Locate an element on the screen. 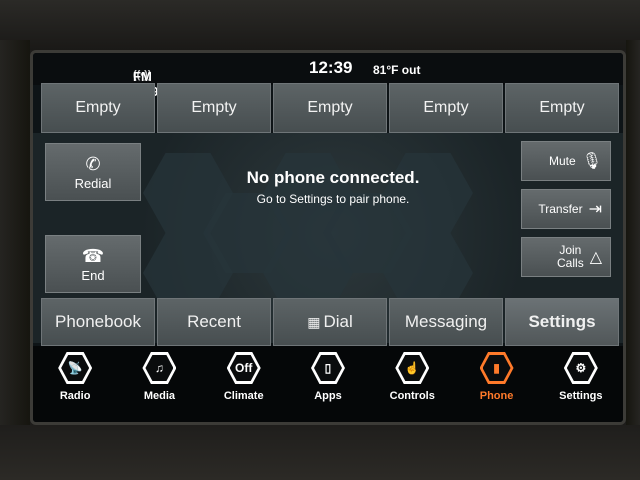 The width and height of the screenshot is (640, 480). presets-row: Empty Empty Empty Empty Empty is located at coordinates (330, 108).